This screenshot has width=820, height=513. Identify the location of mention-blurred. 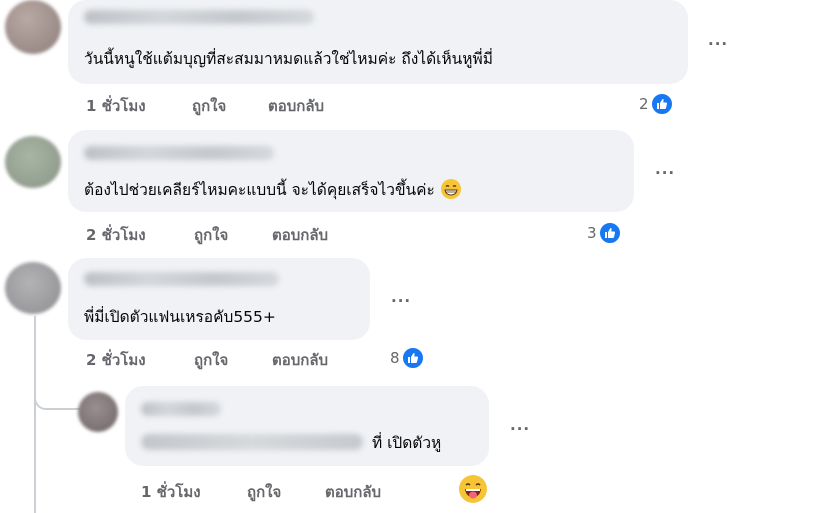
(252, 442).